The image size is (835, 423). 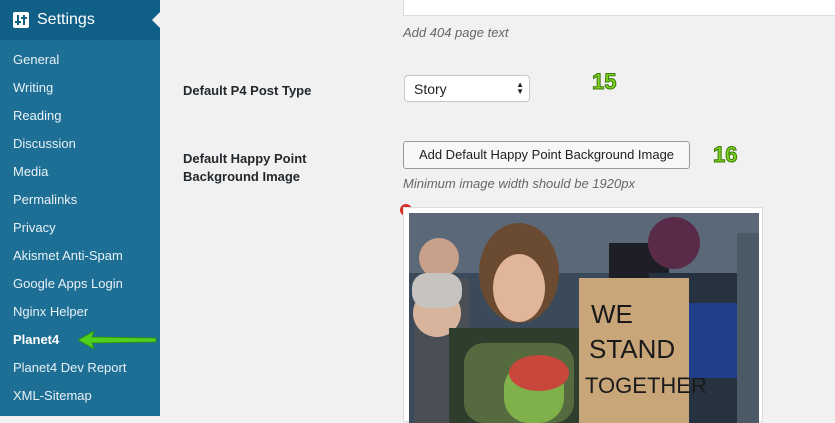 What do you see at coordinates (156, 20) in the screenshot?
I see `current-menu-indicator` at bounding box center [156, 20].